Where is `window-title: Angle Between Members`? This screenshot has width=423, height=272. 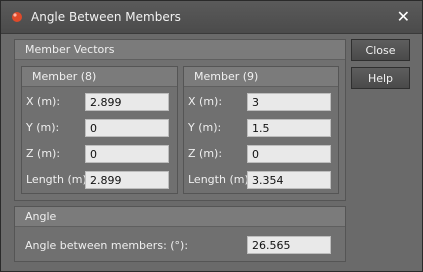 window-title: Angle Between Members is located at coordinates (106, 17).